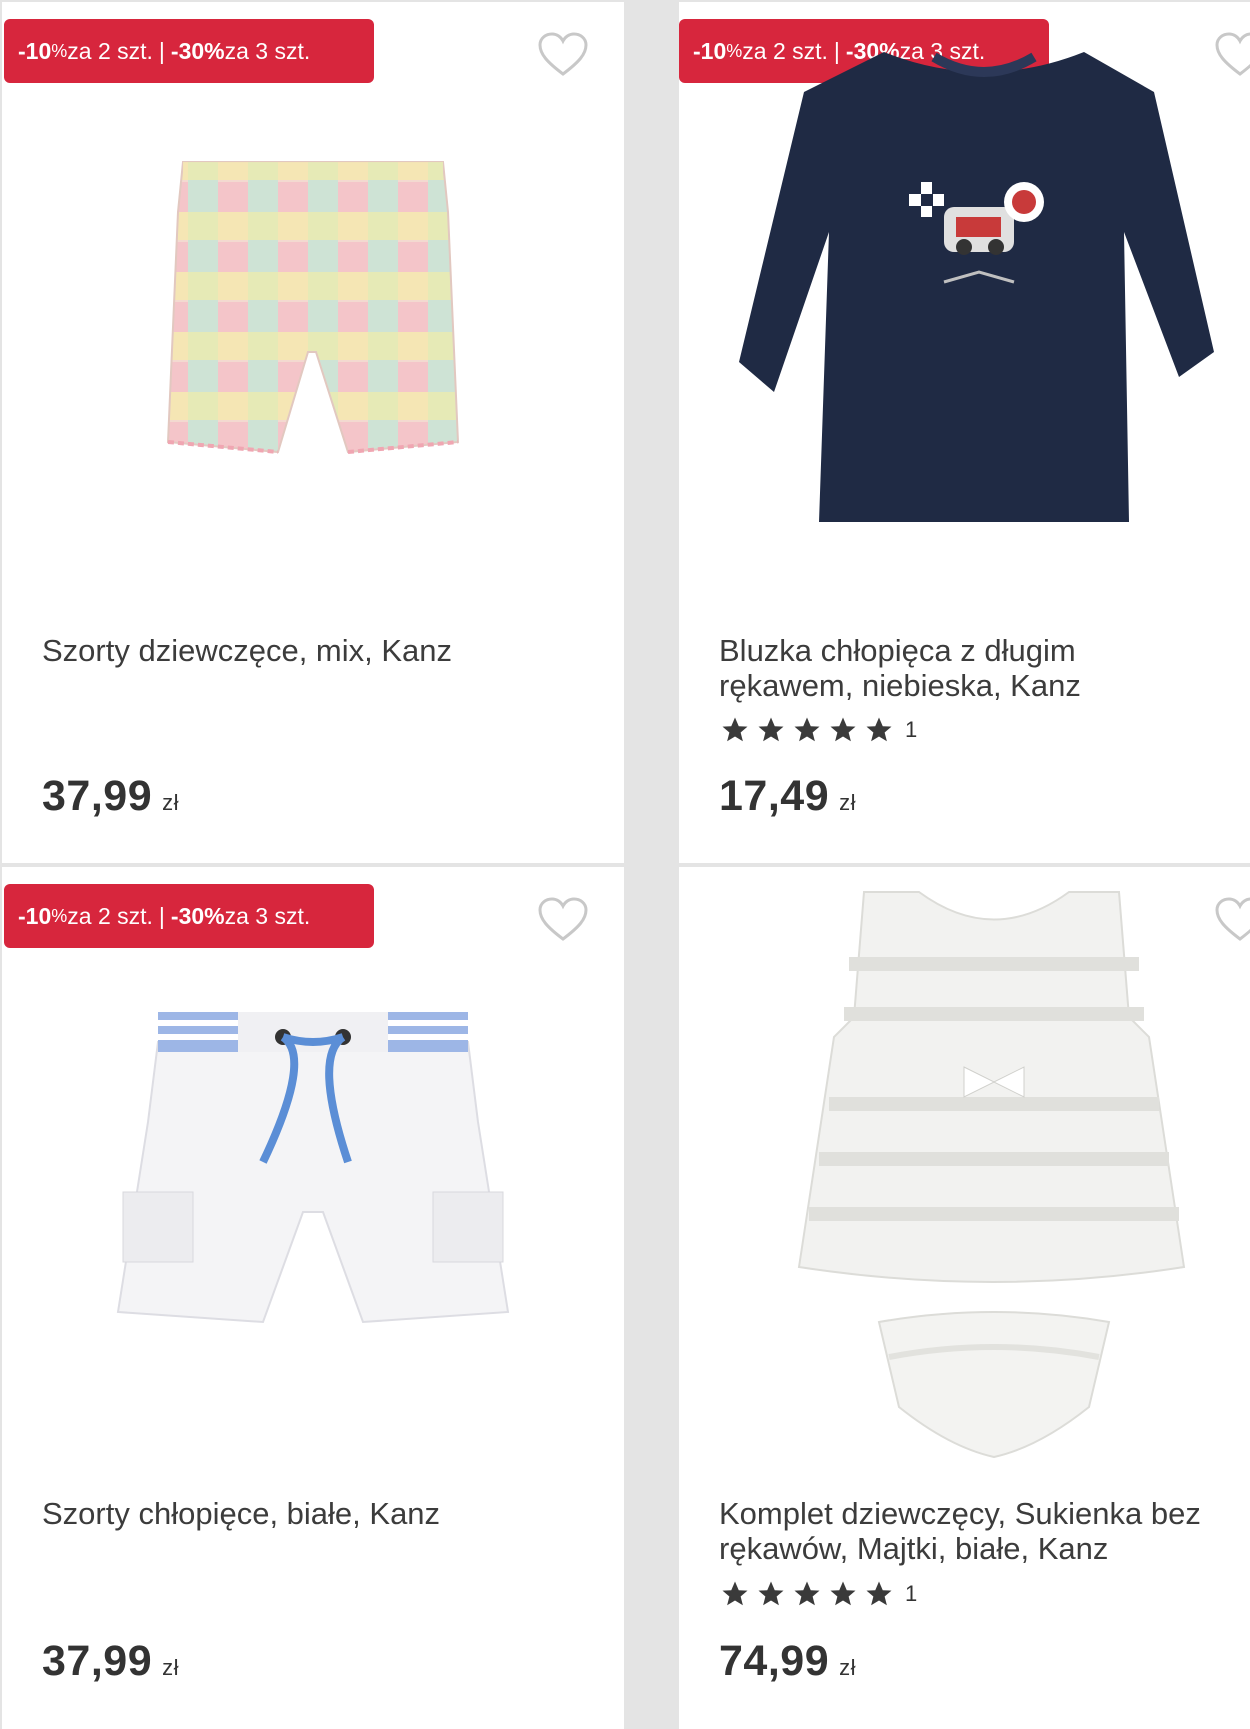 Image resolution: width=1250 pixels, height=1729 pixels. I want to click on white-shorts-image, so click(313, 1168).